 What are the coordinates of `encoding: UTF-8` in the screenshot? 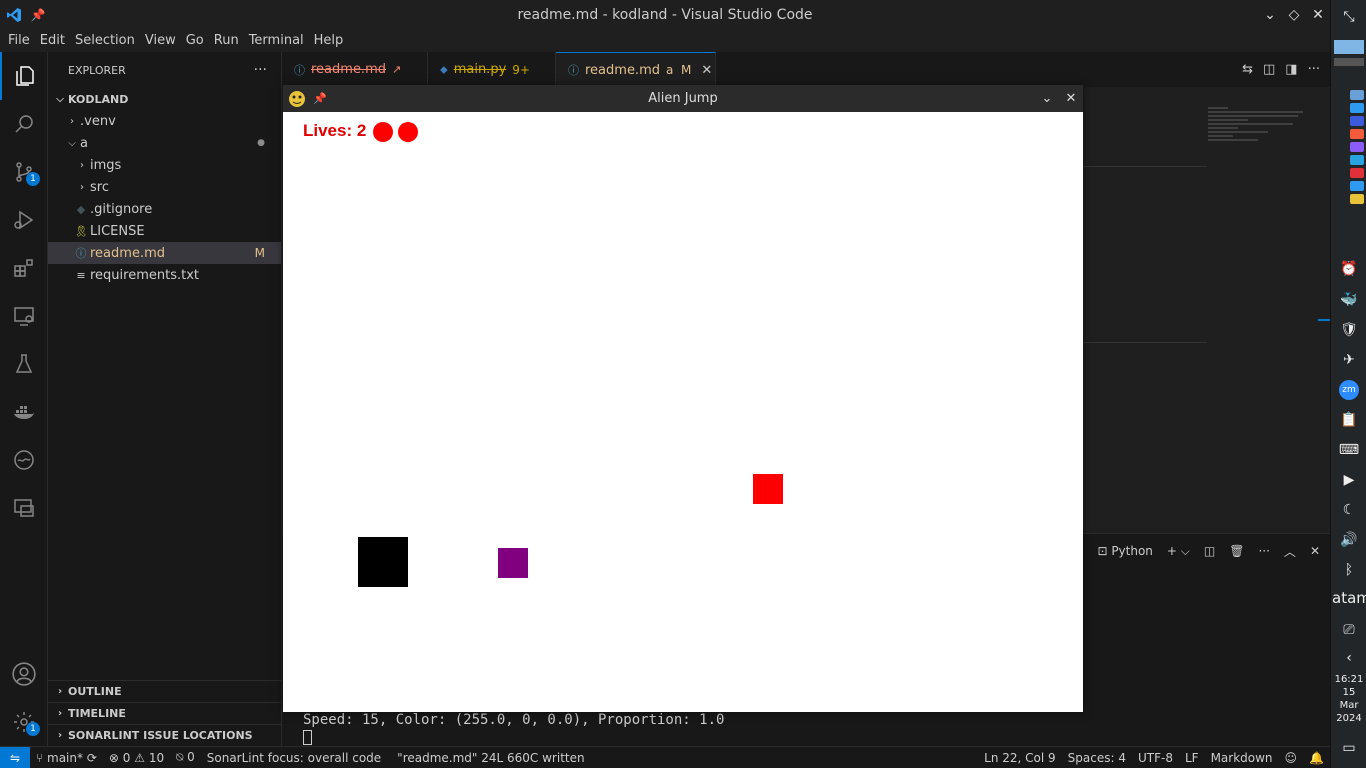 It's located at (1155, 758).